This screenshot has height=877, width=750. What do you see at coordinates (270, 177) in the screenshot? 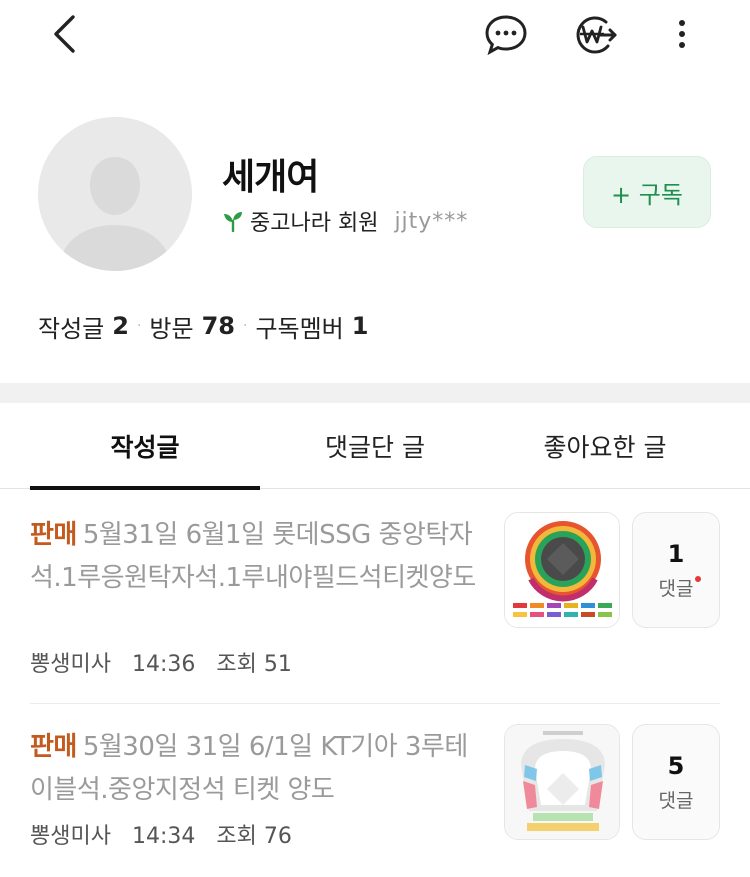
I see `profile-nickname: 세개여` at bounding box center [270, 177].